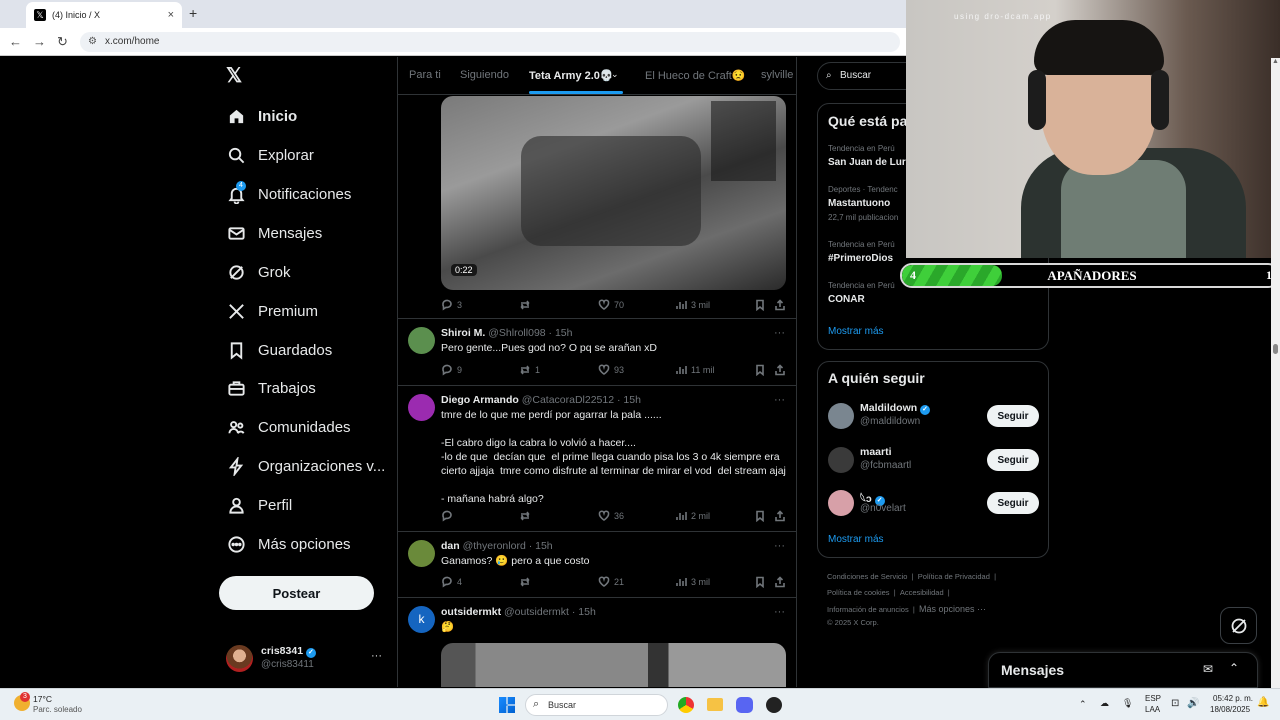 The width and height of the screenshot is (1280, 720). What do you see at coordinates (1193, 703) in the screenshot?
I see `volume-icon: 🔊` at bounding box center [1193, 703].